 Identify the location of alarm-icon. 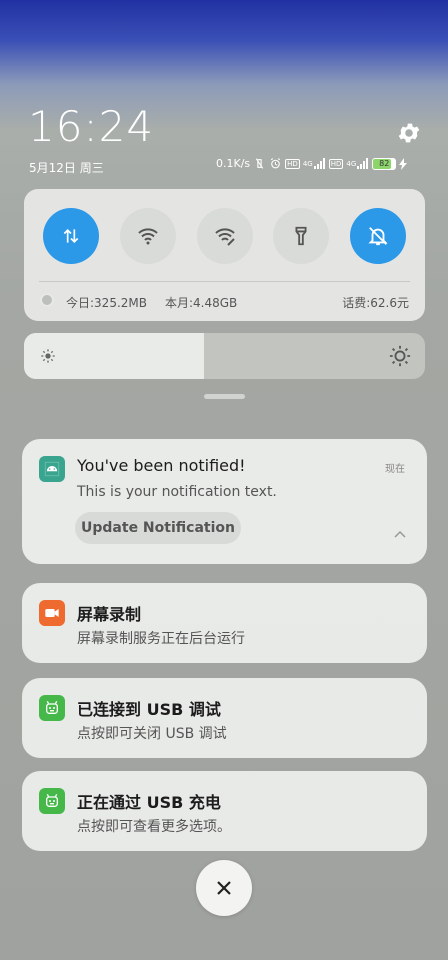
(276, 163).